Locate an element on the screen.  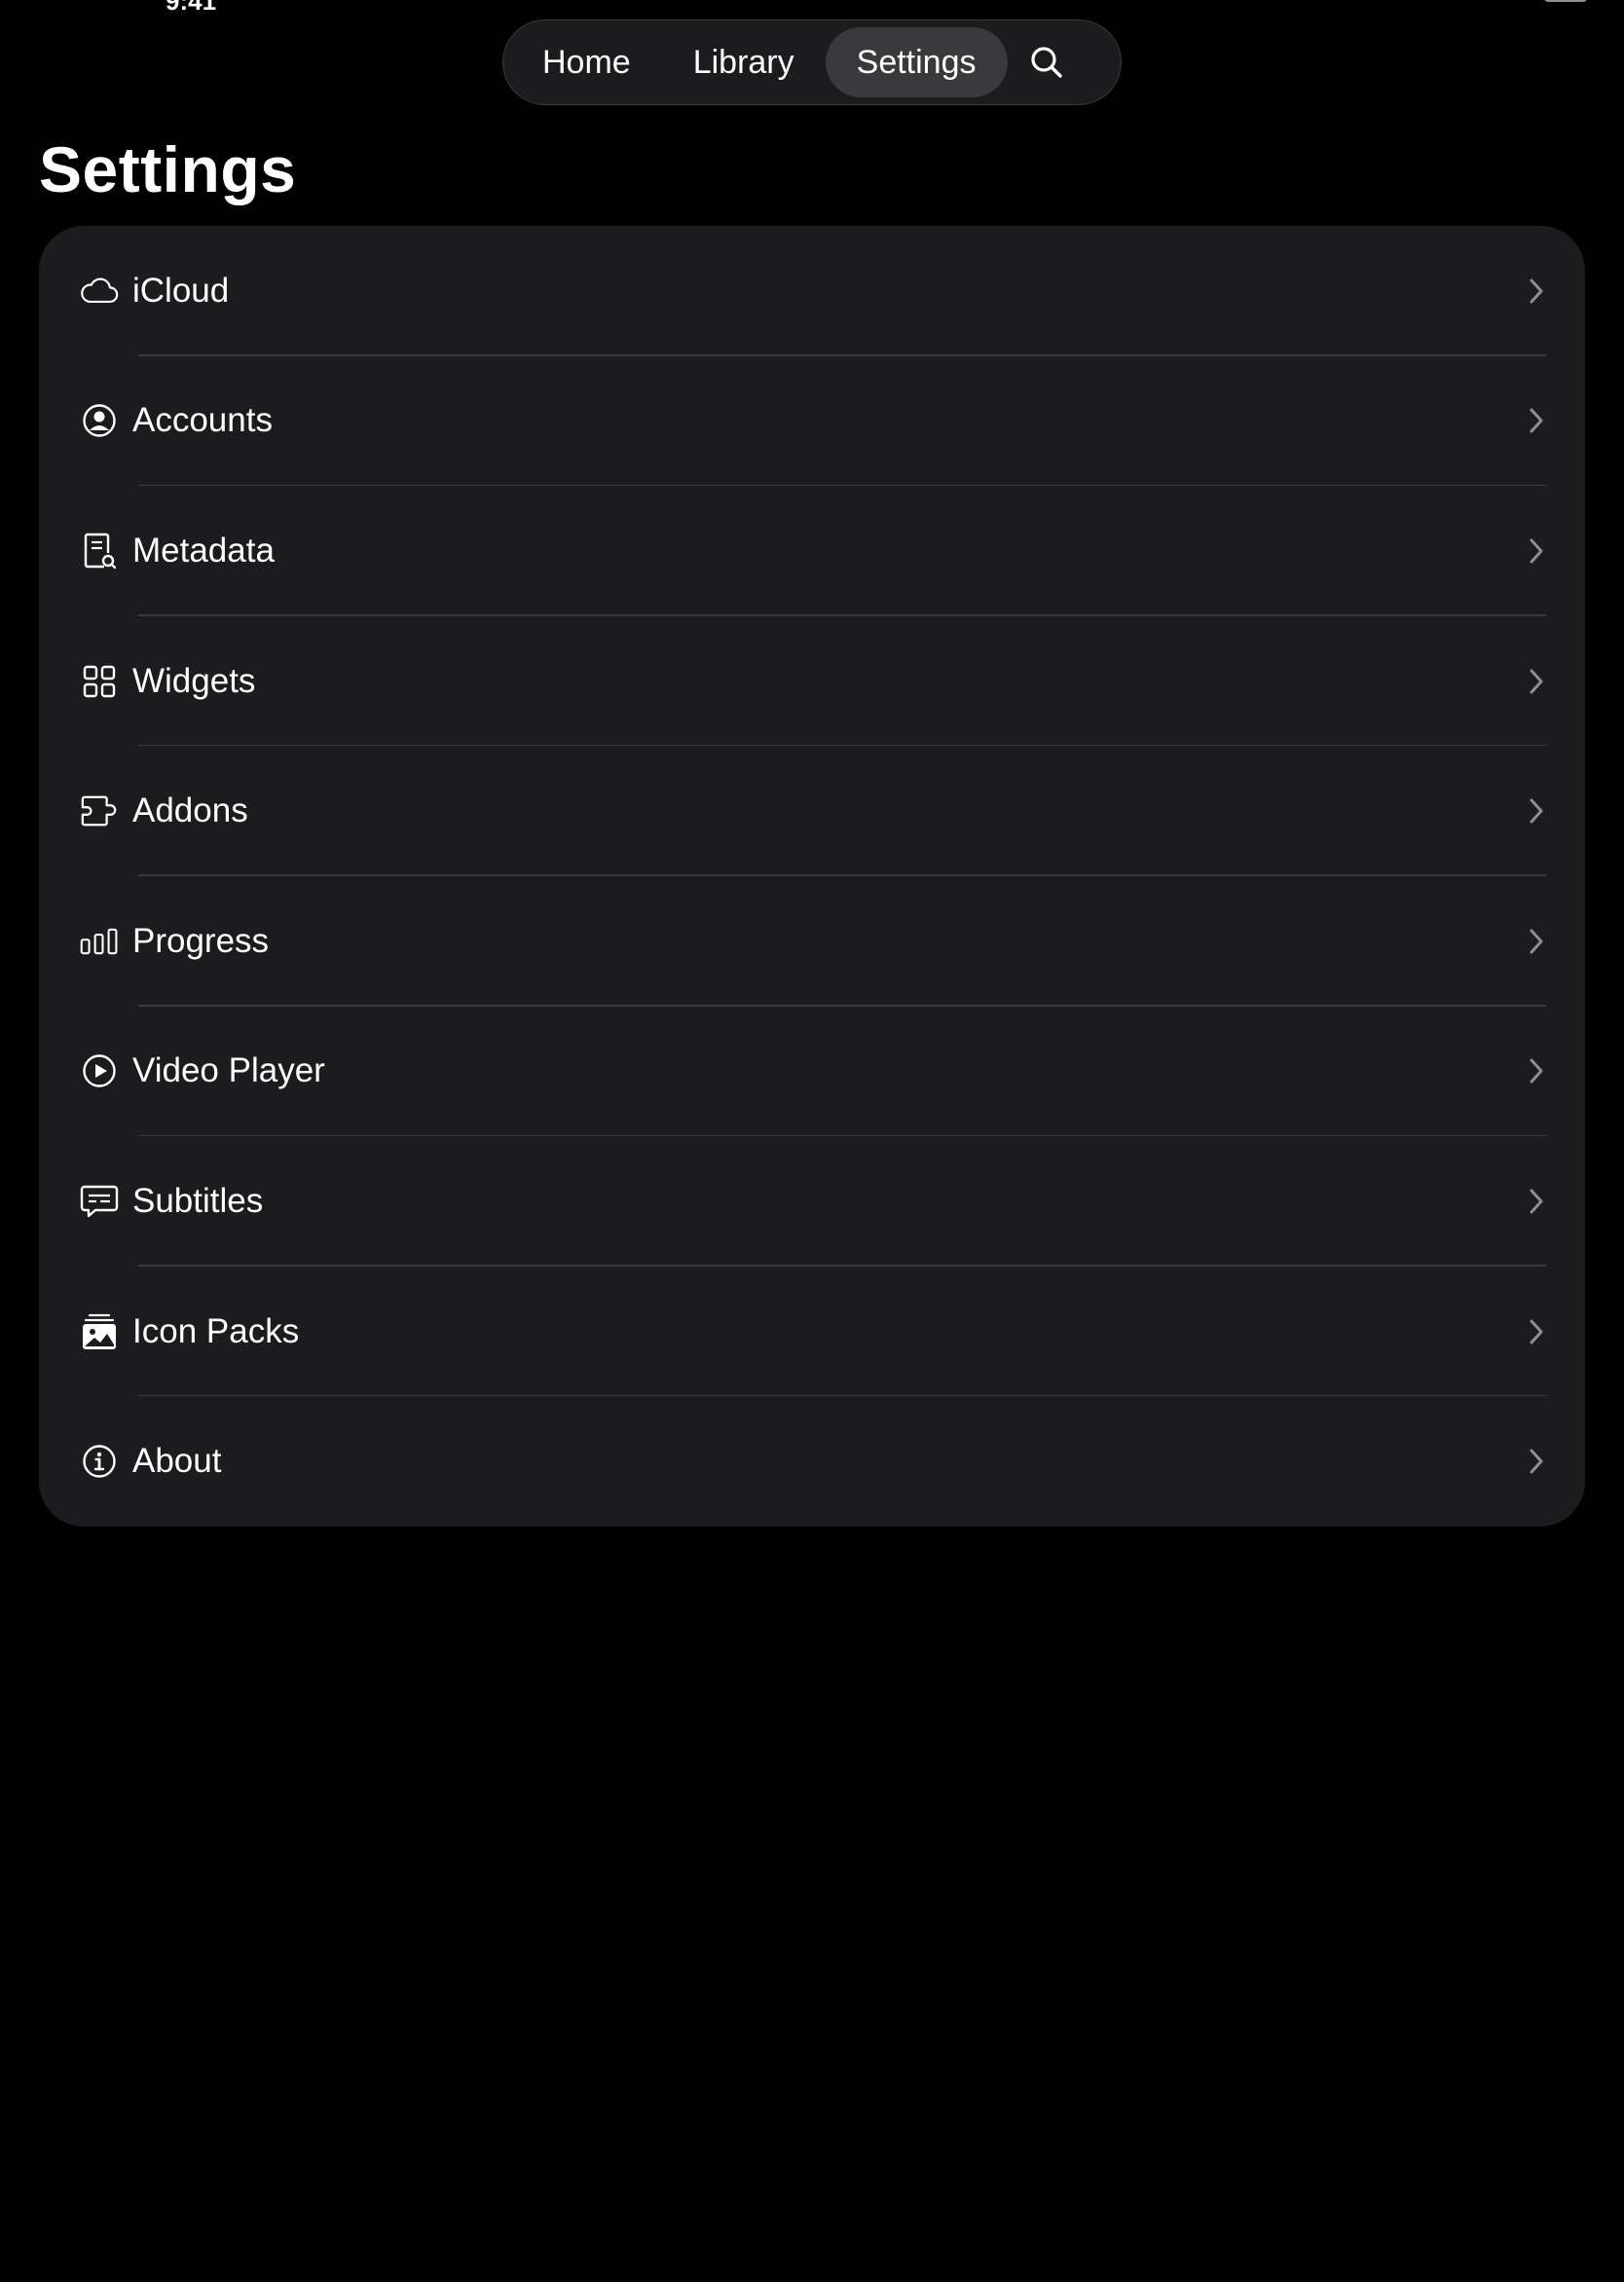
settings-row-label: About is located at coordinates (177, 1461).